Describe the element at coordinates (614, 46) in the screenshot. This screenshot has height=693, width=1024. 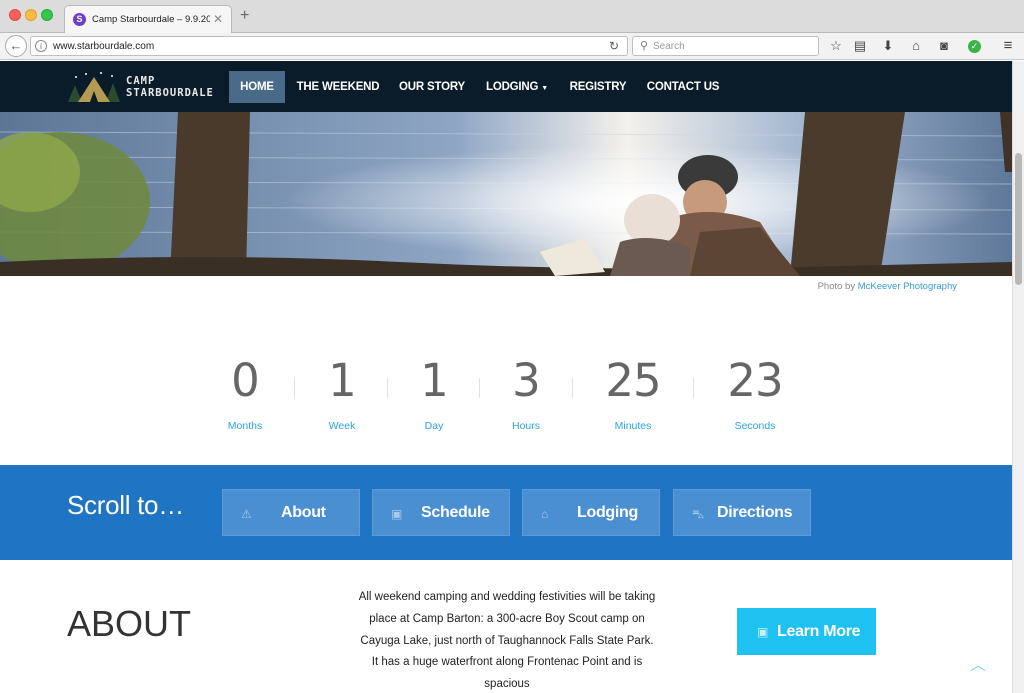
I see `reload-icon: ↻` at that location.